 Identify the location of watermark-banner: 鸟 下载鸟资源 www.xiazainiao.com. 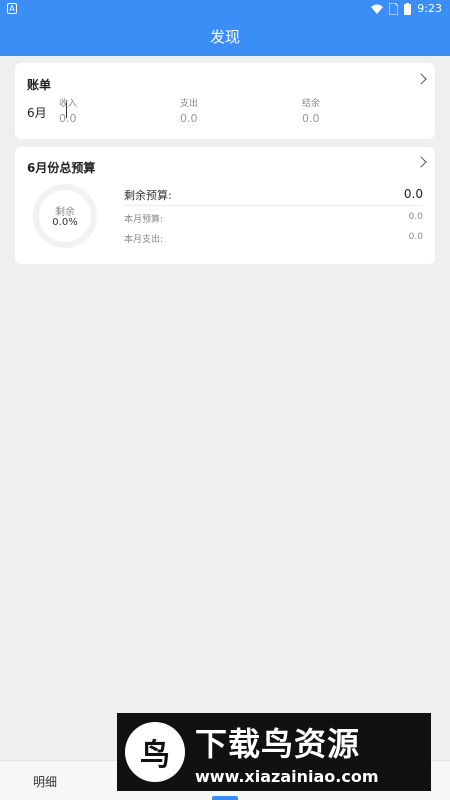
(274, 752).